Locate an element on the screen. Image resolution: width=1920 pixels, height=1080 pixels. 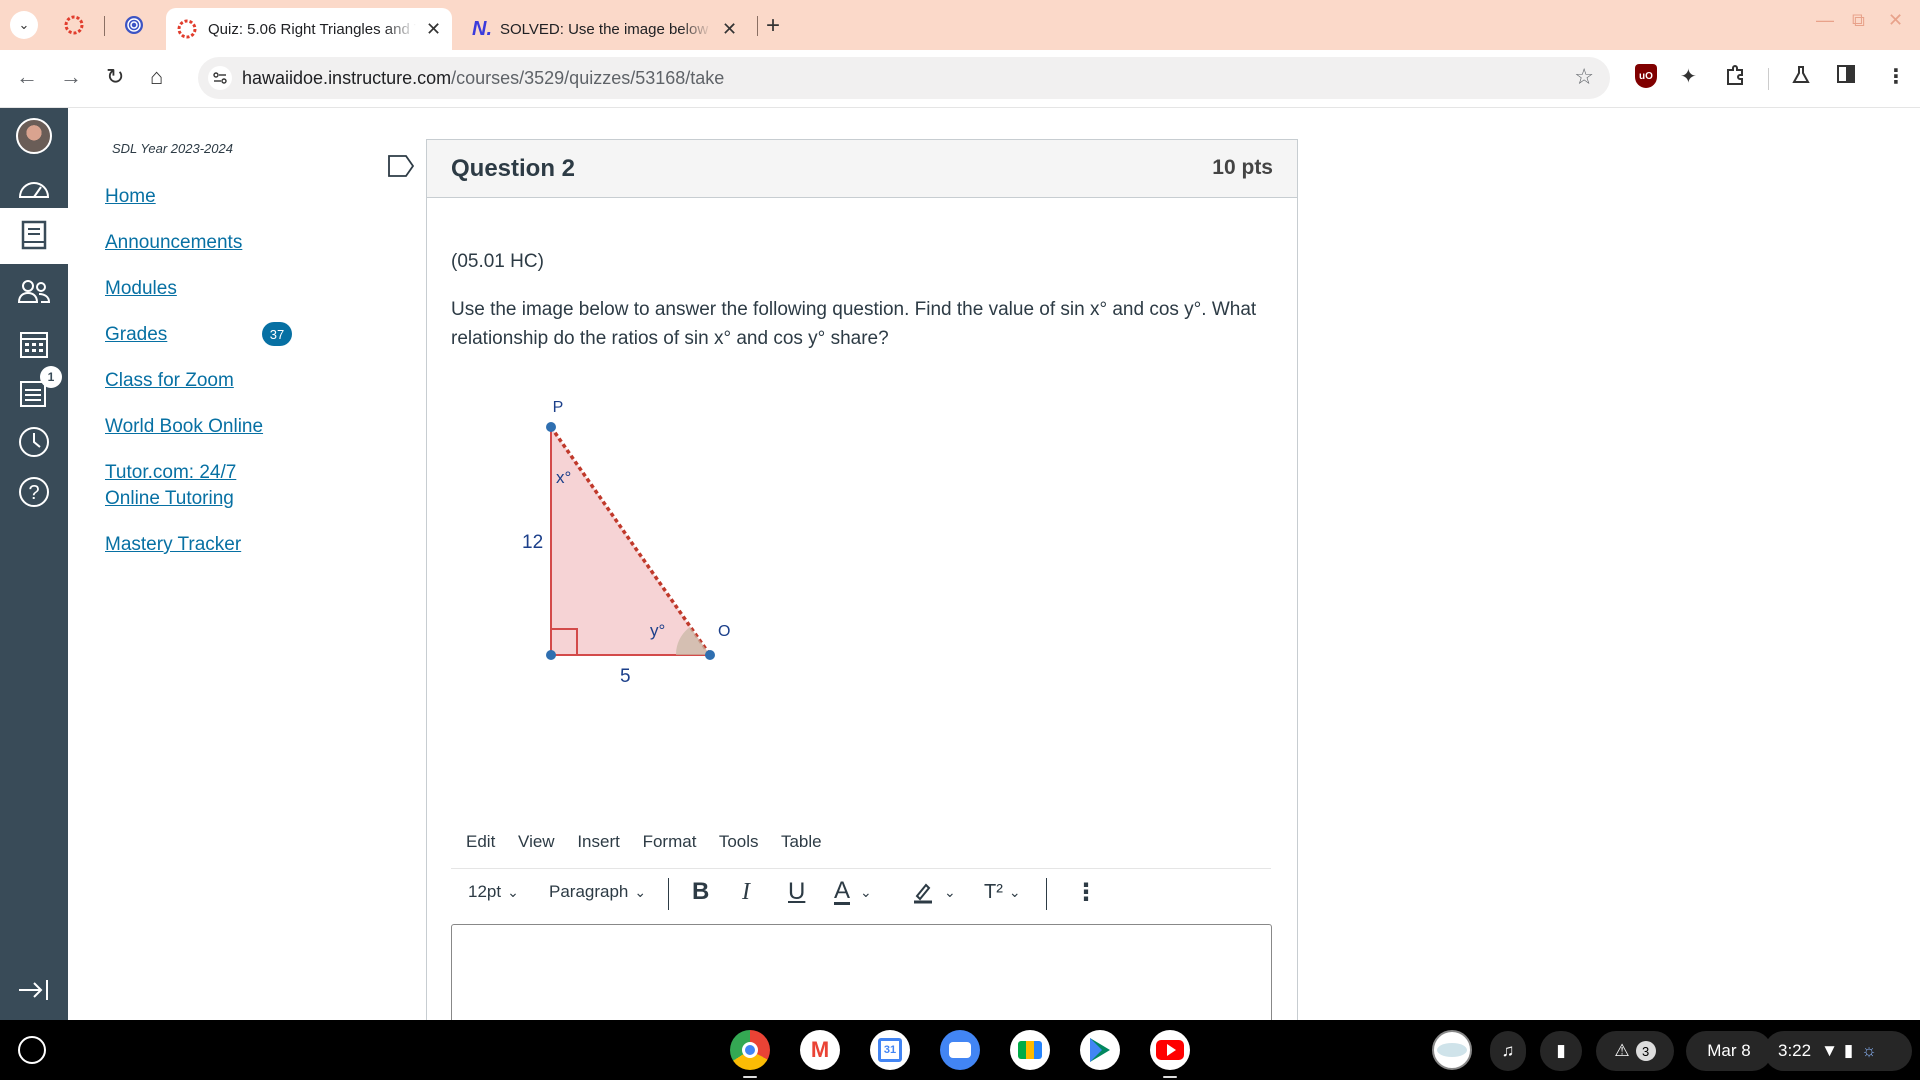
superscript-icon: T² is located at coordinates (993, 891).